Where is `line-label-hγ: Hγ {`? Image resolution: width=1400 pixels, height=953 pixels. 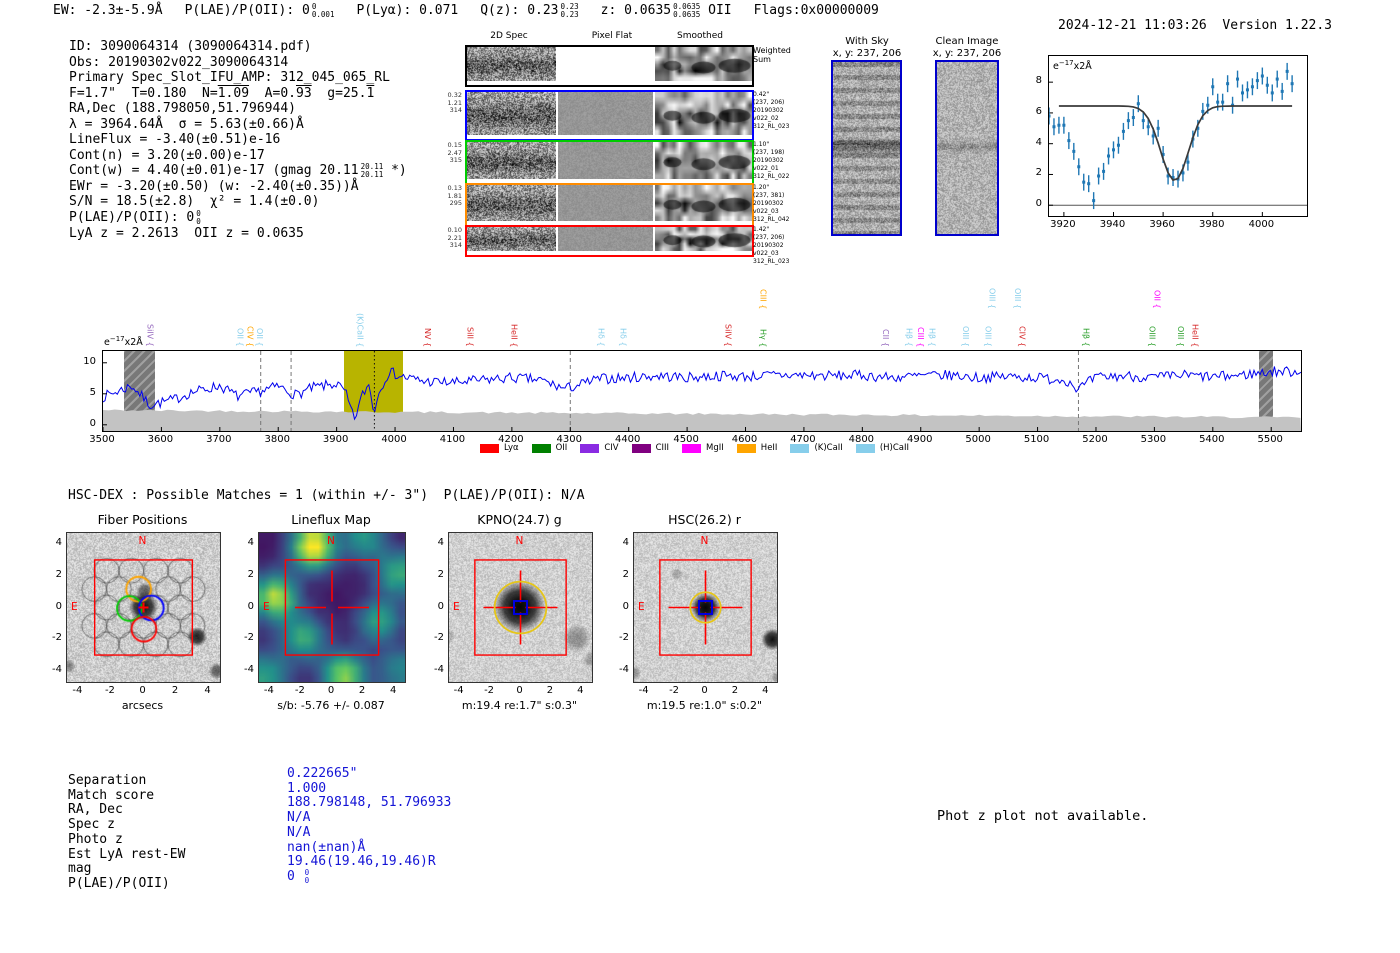 line-label-hγ: Hγ { is located at coordinates (763, 337).